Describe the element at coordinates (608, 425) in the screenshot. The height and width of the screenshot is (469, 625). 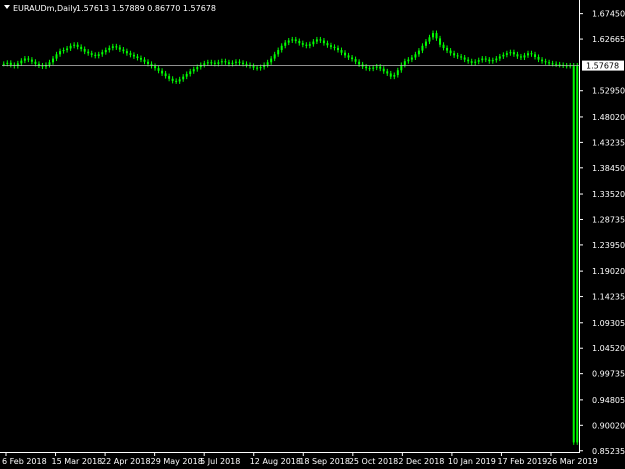
I see `y-tick-label: 0.90020` at that location.